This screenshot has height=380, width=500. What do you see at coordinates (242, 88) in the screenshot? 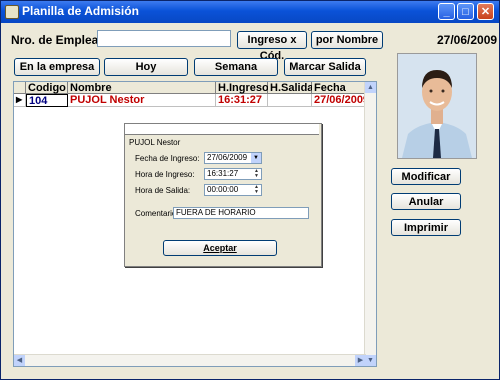
I see `column-header-h-ingreso: H.Ingreso` at bounding box center [242, 88].